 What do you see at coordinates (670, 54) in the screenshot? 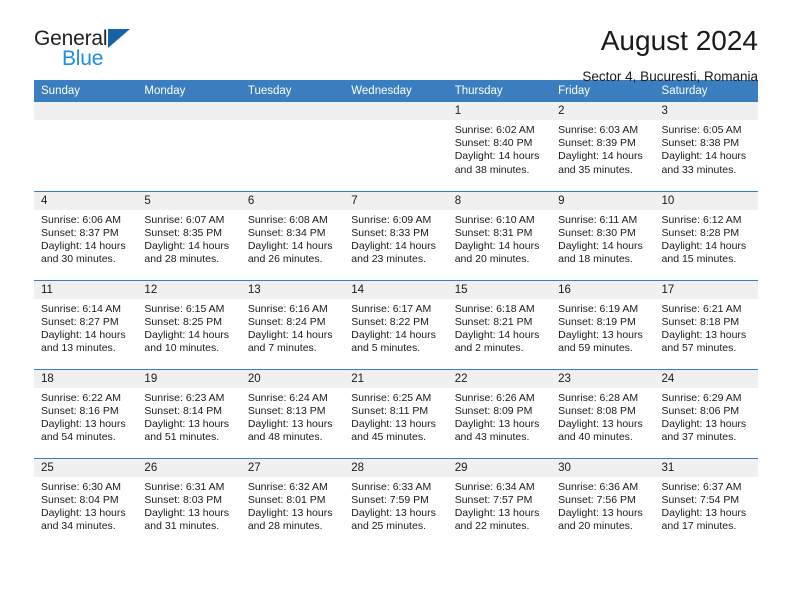
I see `title-block: August 2024 Sector 4, Bucuresti, Romania` at bounding box center [670, 54].